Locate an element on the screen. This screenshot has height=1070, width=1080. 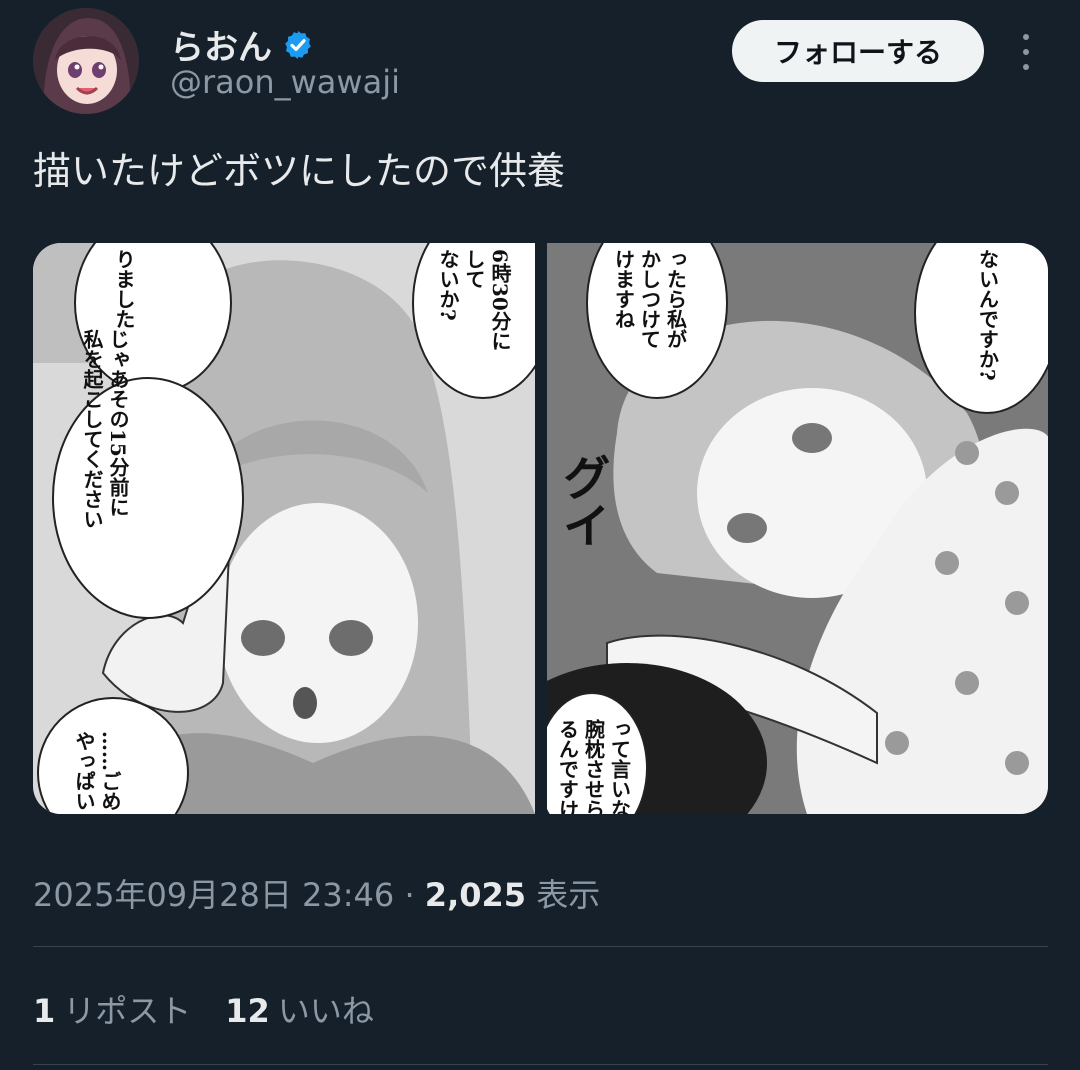
views-label: 表示 is located at coordinates (568, 895).